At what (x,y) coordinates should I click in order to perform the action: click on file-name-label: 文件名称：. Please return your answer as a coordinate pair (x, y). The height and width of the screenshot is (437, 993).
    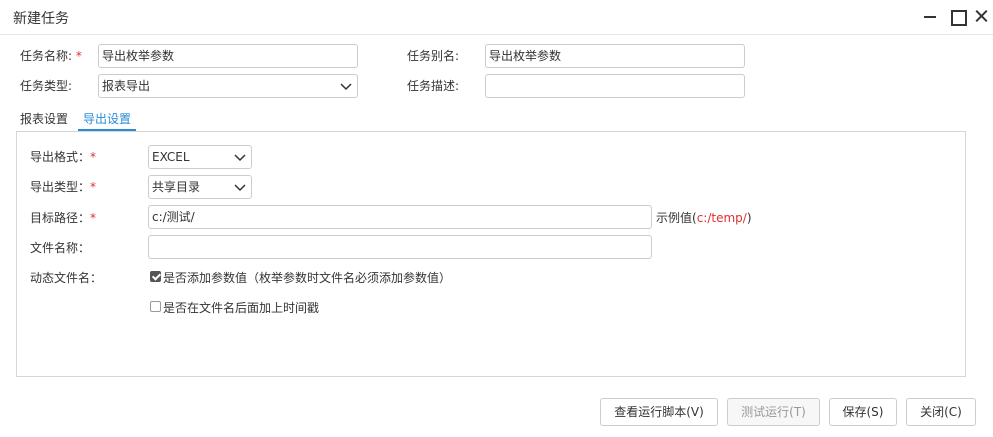
    Looking at the image, I should click on (60, 248).